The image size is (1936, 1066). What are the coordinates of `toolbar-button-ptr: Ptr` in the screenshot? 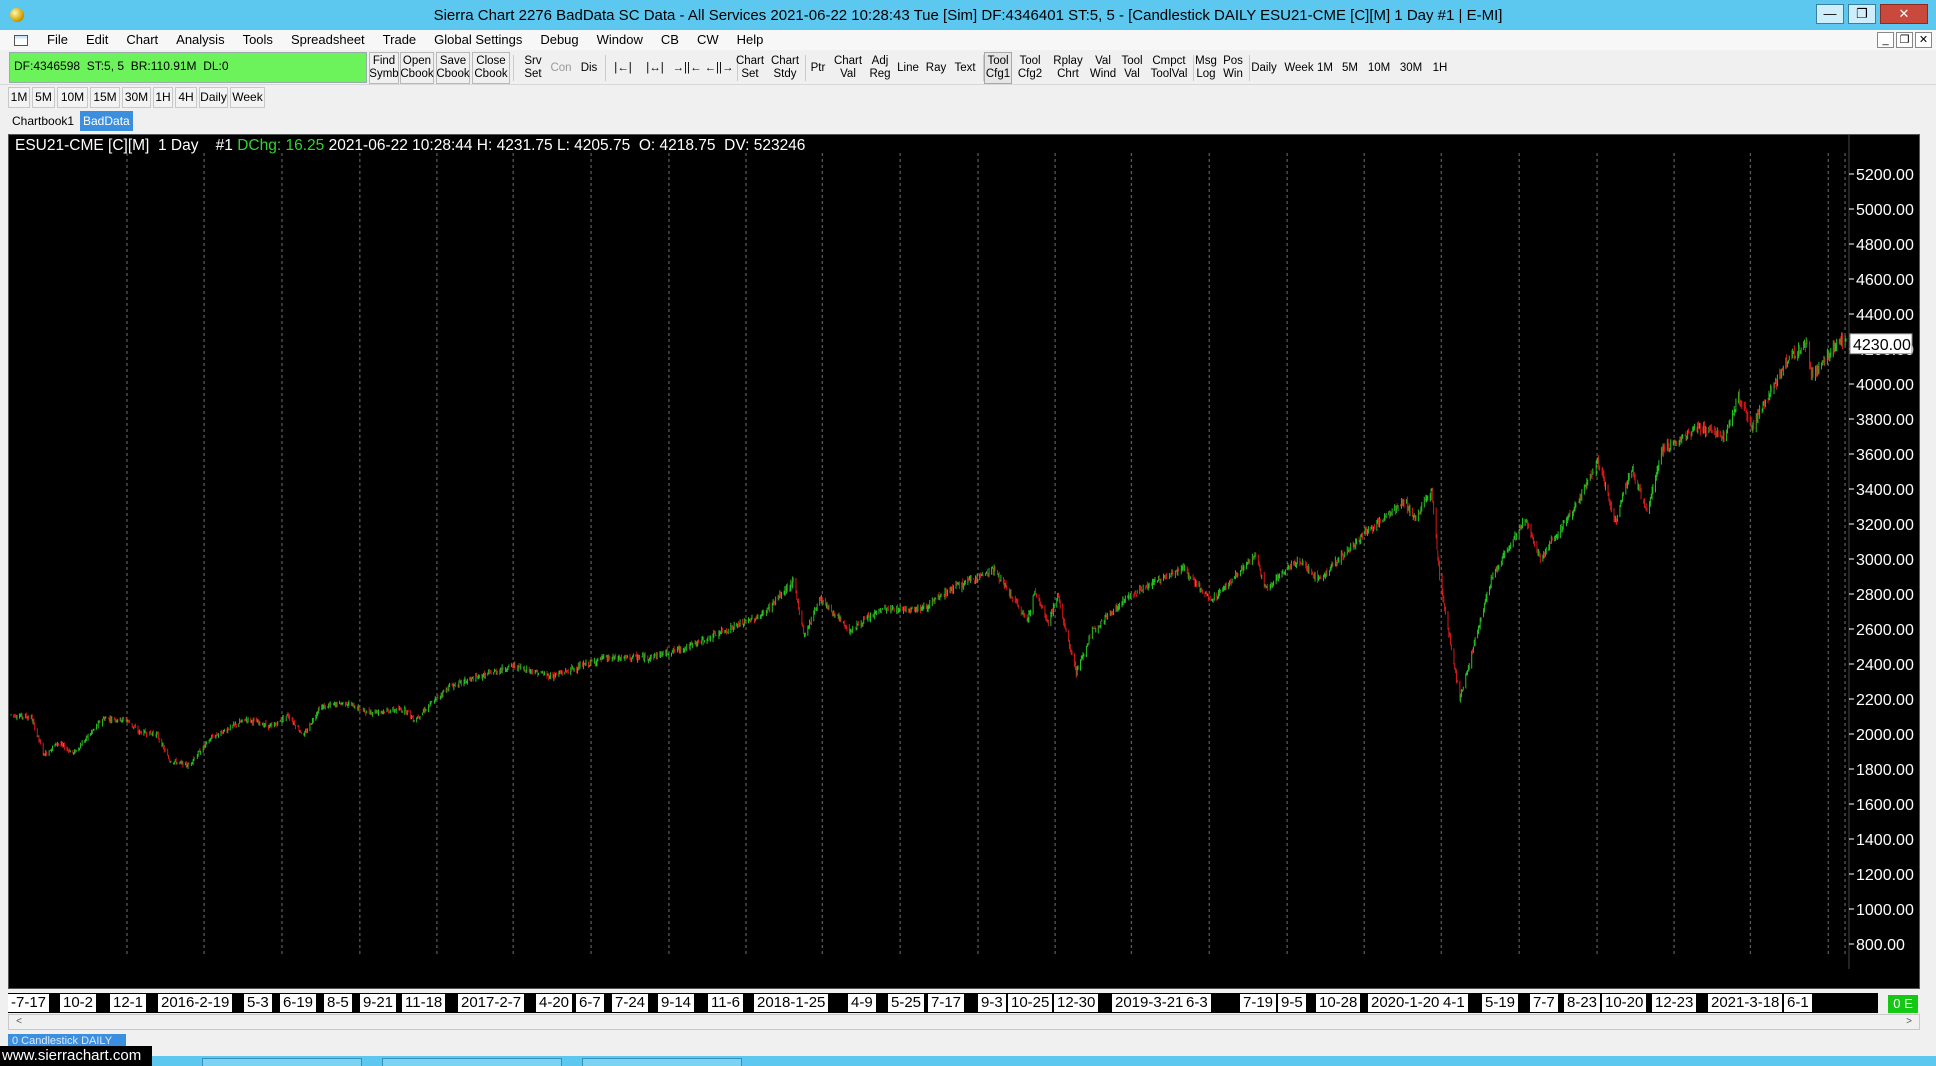 It's located at (818, 68).